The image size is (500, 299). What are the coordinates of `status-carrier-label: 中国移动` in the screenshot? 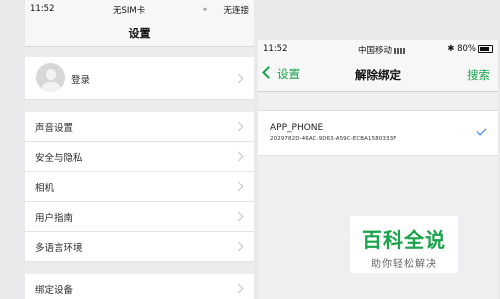 It's located at (375, 51).